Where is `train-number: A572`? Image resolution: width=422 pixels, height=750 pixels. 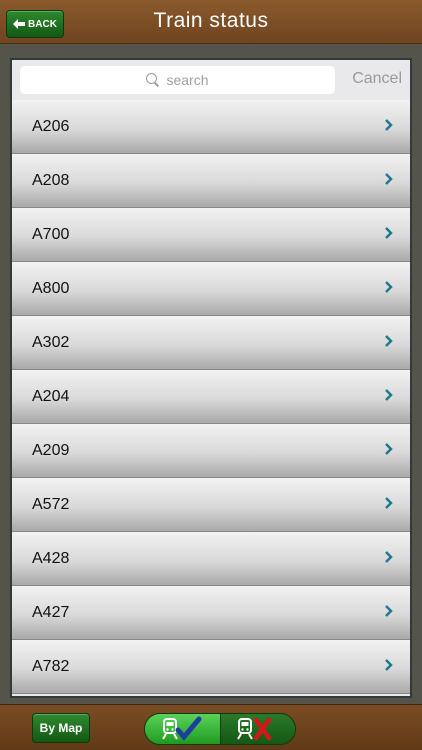
train-number: A572 is located at coordinates (51, 504).